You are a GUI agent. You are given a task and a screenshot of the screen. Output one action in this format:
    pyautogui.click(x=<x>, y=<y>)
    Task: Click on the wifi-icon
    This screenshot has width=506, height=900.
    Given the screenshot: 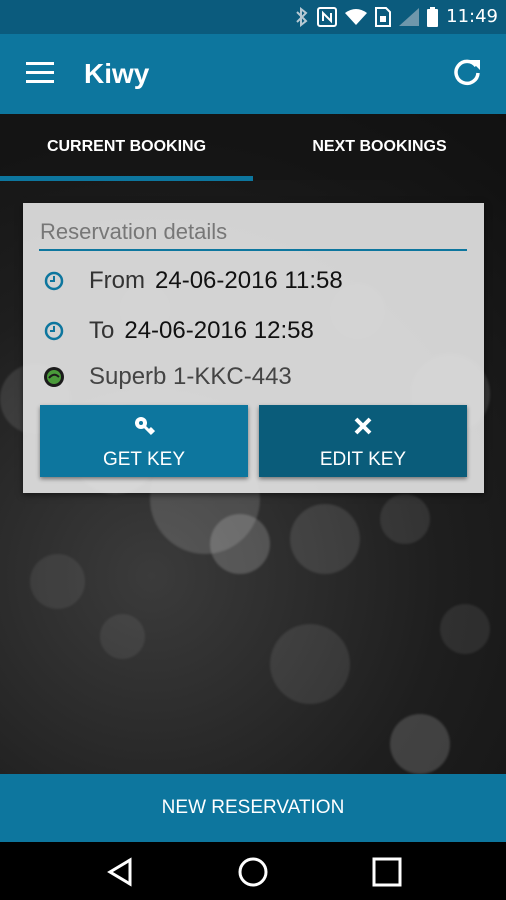 What is the action you would take?
    pyautogui.click(x=356, y=16)
    